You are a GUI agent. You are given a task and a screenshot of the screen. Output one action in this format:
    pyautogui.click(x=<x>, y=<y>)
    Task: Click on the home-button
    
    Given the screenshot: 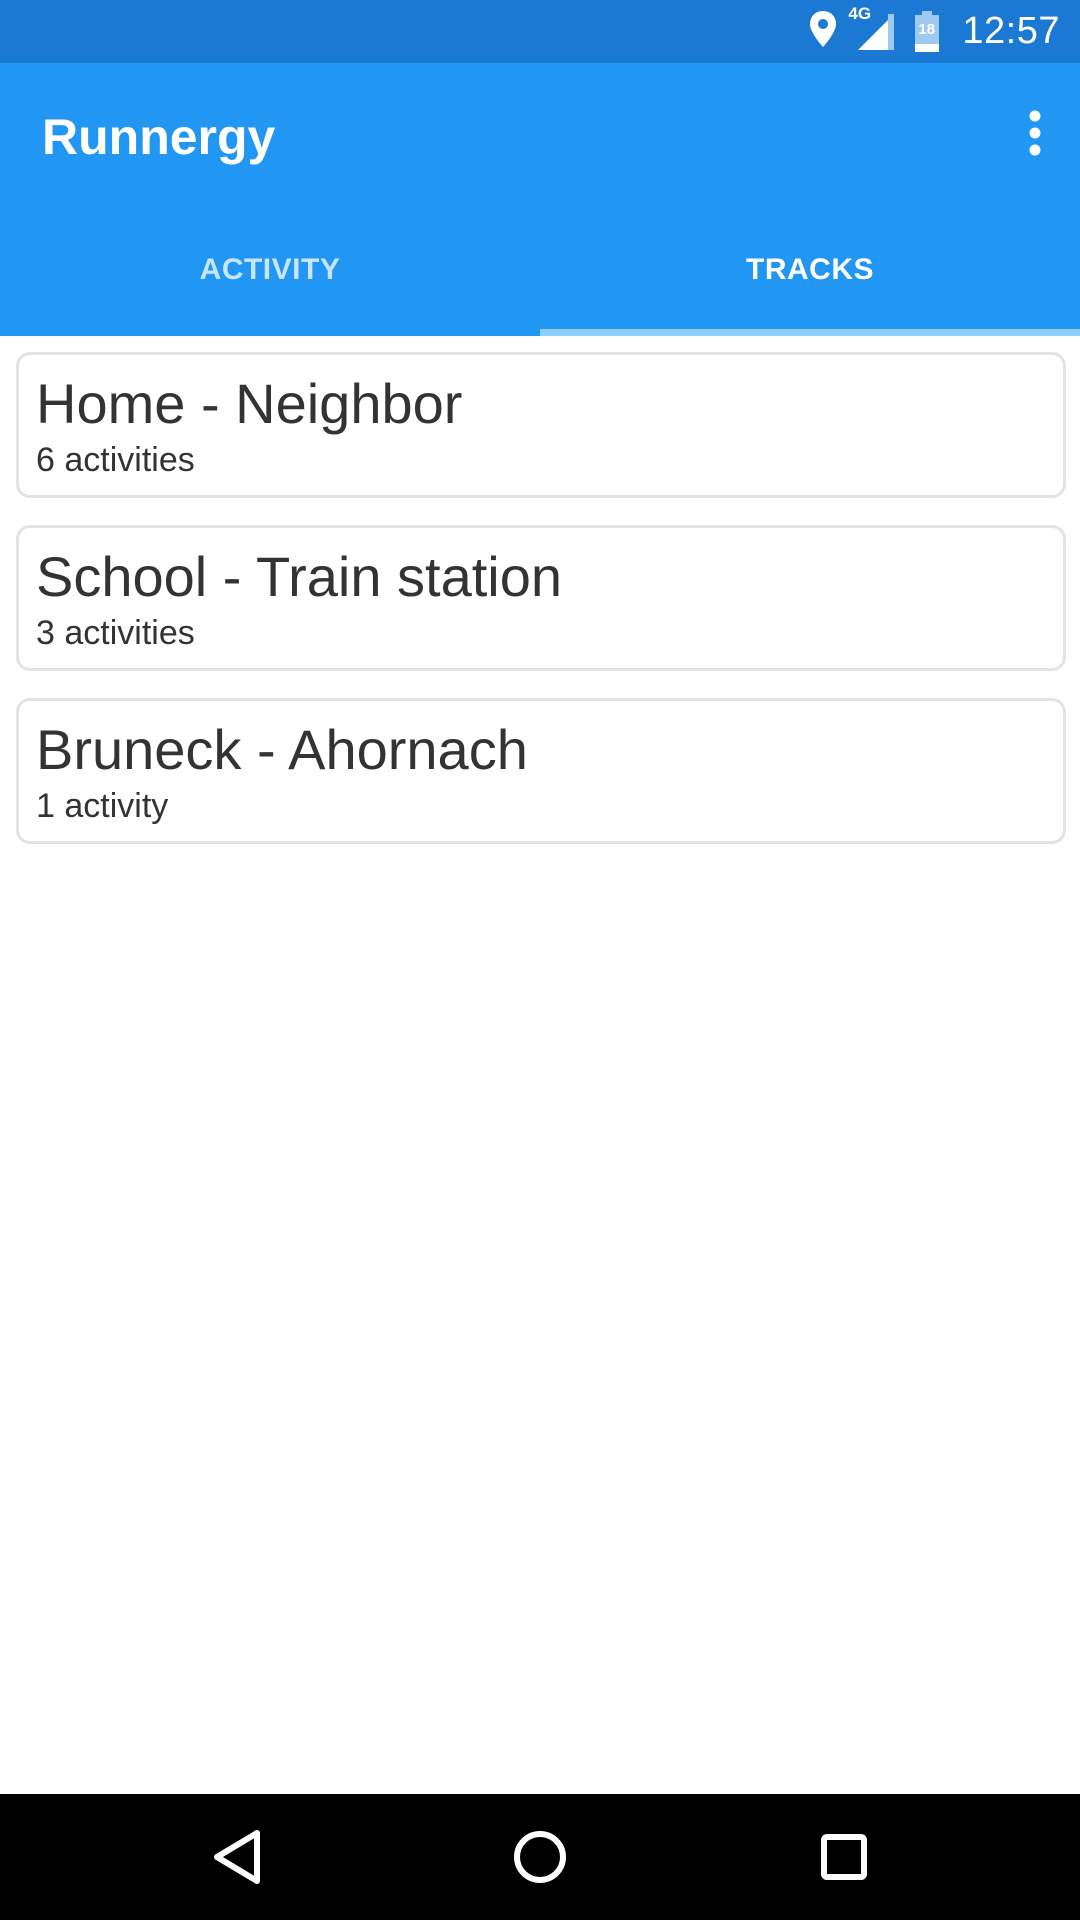 What is the action you would take?
    pyautogui.click(x=540, y=1857)
    